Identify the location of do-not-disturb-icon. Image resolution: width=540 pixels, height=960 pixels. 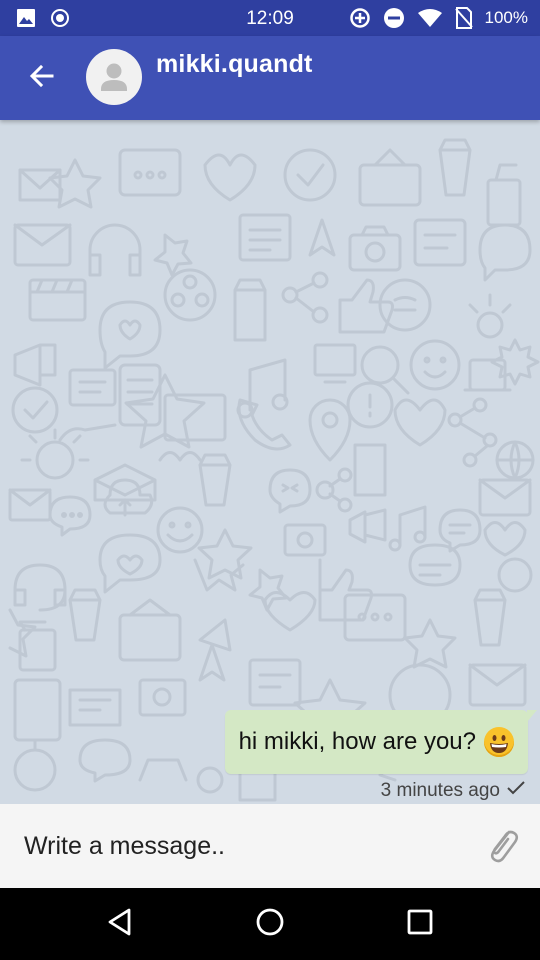
(394, 18).